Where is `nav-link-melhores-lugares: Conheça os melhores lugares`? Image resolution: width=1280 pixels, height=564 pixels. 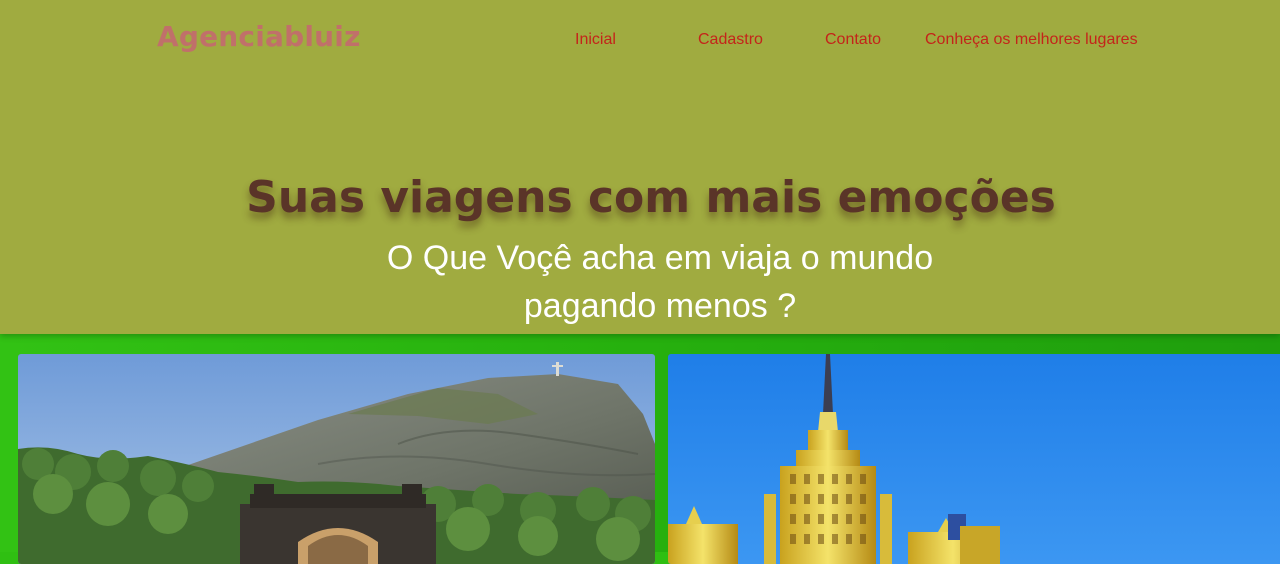 nav-link-melhores-lugares: Conheça os melhores lugares is located at coordinates (1031, 40).